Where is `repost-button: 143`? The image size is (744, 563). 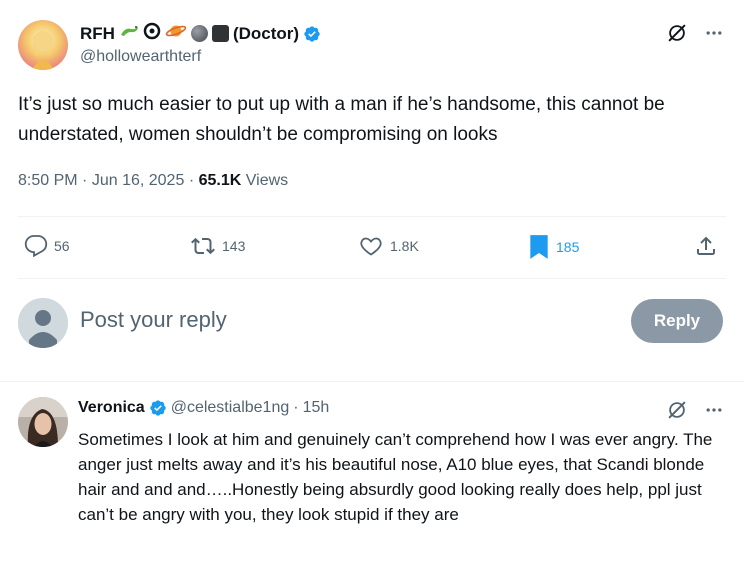
repost-button: 143 is located at coordinates (217, 246).